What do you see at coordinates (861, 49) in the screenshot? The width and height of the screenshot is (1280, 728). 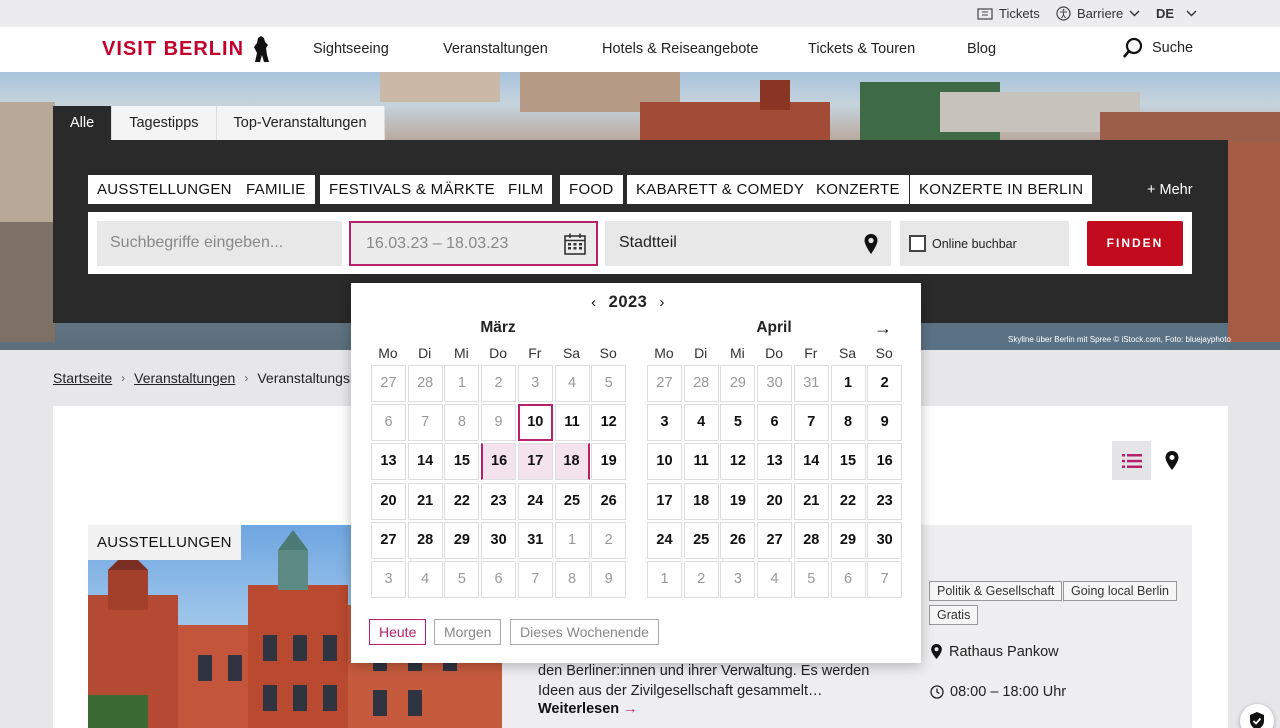 I see `nav-tickets-touren: Tickets & Touren` at bounding box center [861, 49].